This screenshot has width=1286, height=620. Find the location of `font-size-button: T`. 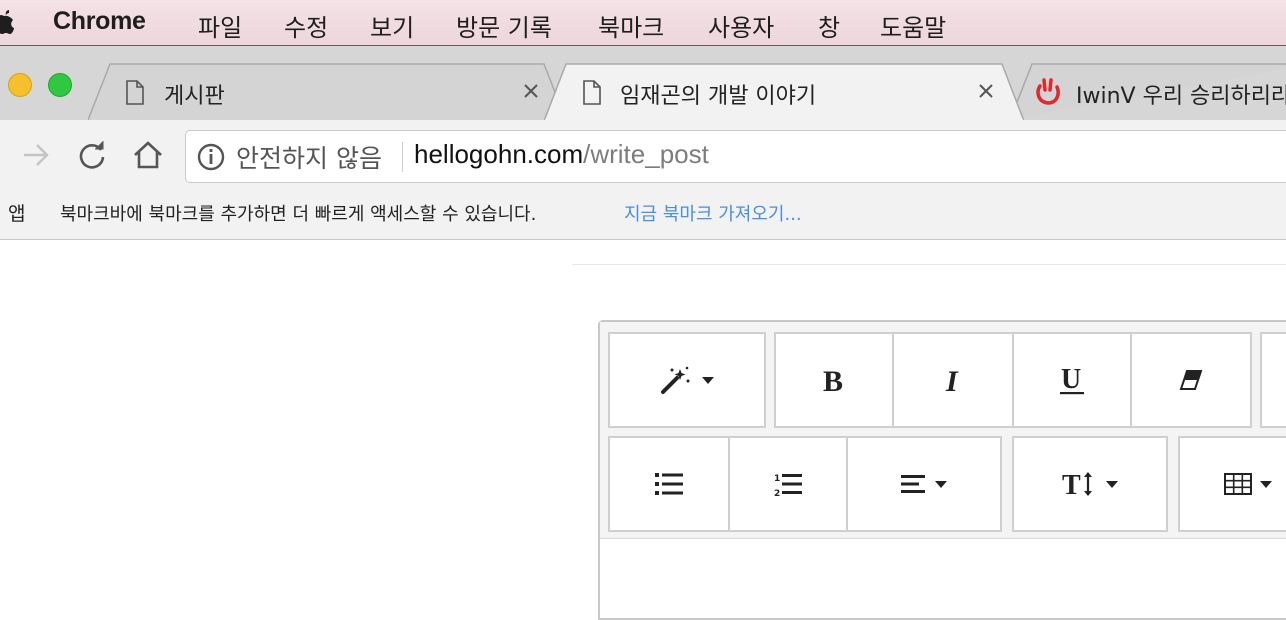

font-size-button: T is located at coordinates (1090, 484).